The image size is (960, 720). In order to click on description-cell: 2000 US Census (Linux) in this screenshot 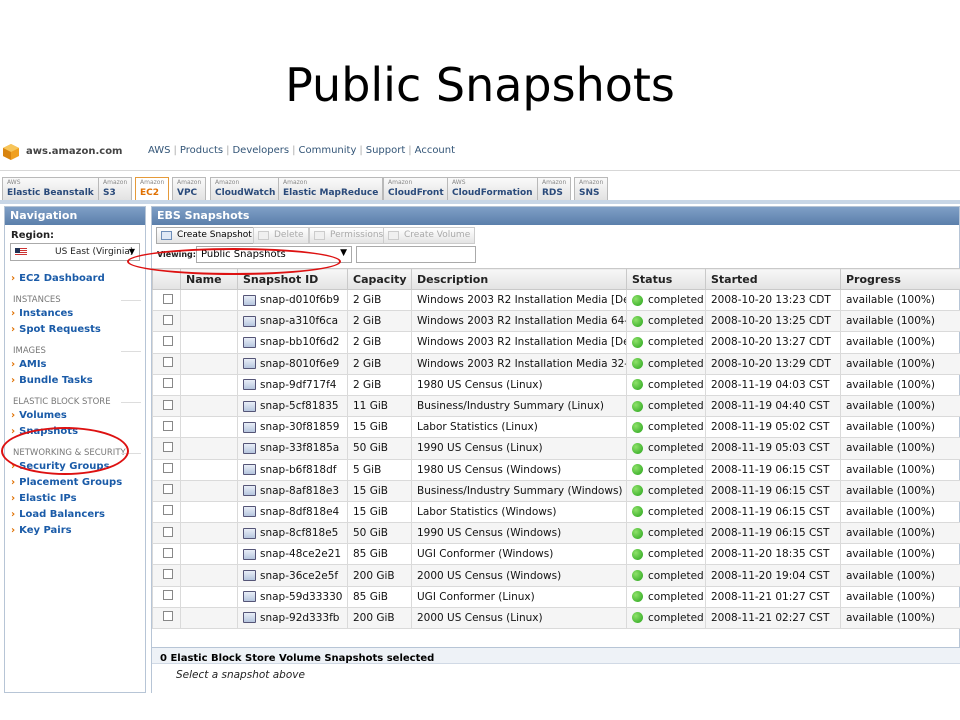, I will do `click(519, 618)`.